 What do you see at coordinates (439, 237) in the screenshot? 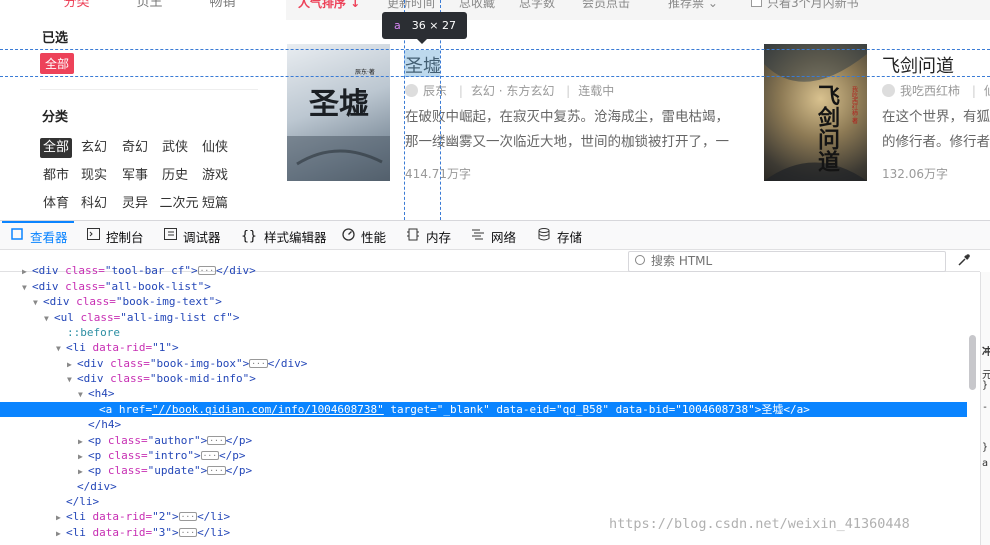
I see `tab-label: 内存` at bounding box center [439, 237].